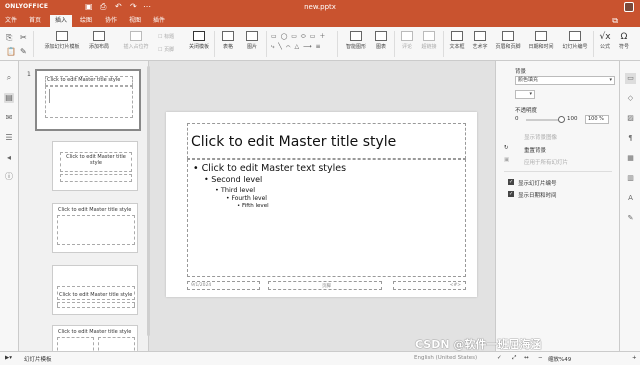  I want to click on opacity-max: 100, so click(572, 119).